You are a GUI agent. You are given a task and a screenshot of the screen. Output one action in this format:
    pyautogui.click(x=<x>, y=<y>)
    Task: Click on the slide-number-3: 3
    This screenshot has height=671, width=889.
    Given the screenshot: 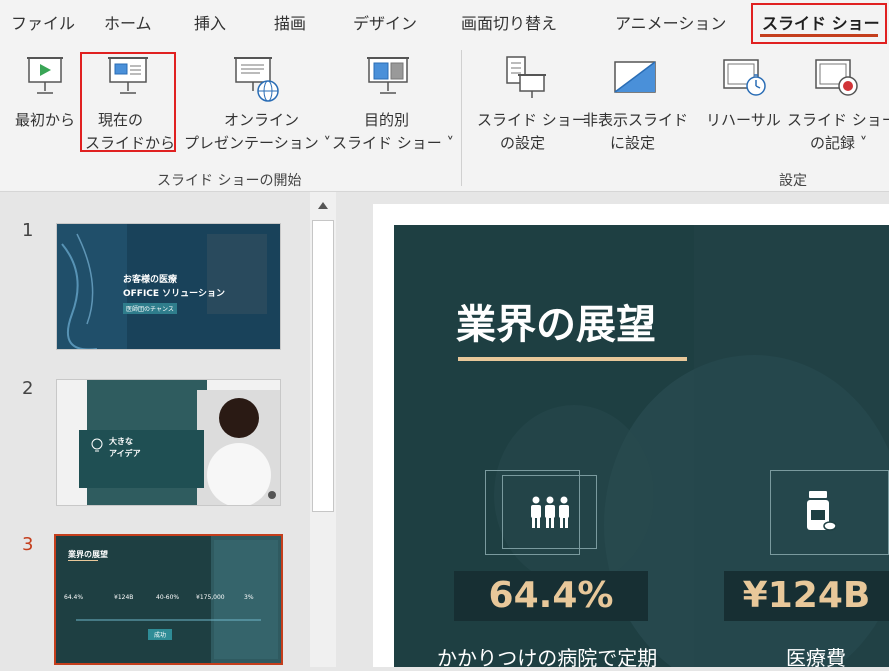 What is the action you would take?
    pyautogui.click(x=28, y=544)
    